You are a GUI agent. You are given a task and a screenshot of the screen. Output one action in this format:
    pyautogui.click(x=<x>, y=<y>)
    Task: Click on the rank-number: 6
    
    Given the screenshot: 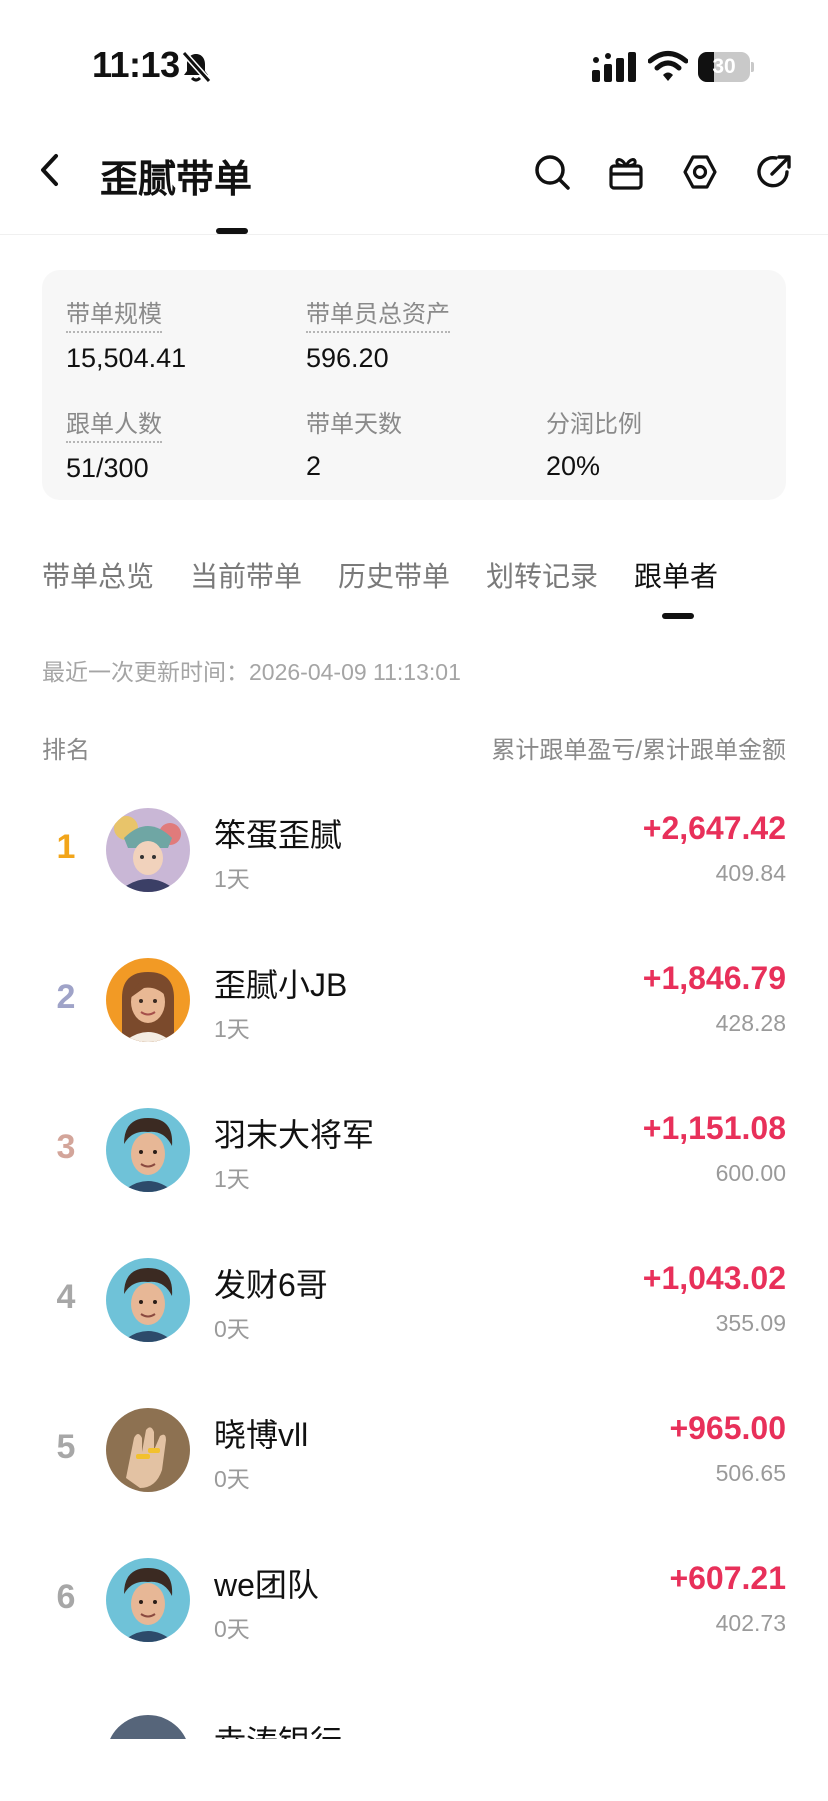 What is the action you would take?
    pyautogui.click(x=66, y=1597)
    